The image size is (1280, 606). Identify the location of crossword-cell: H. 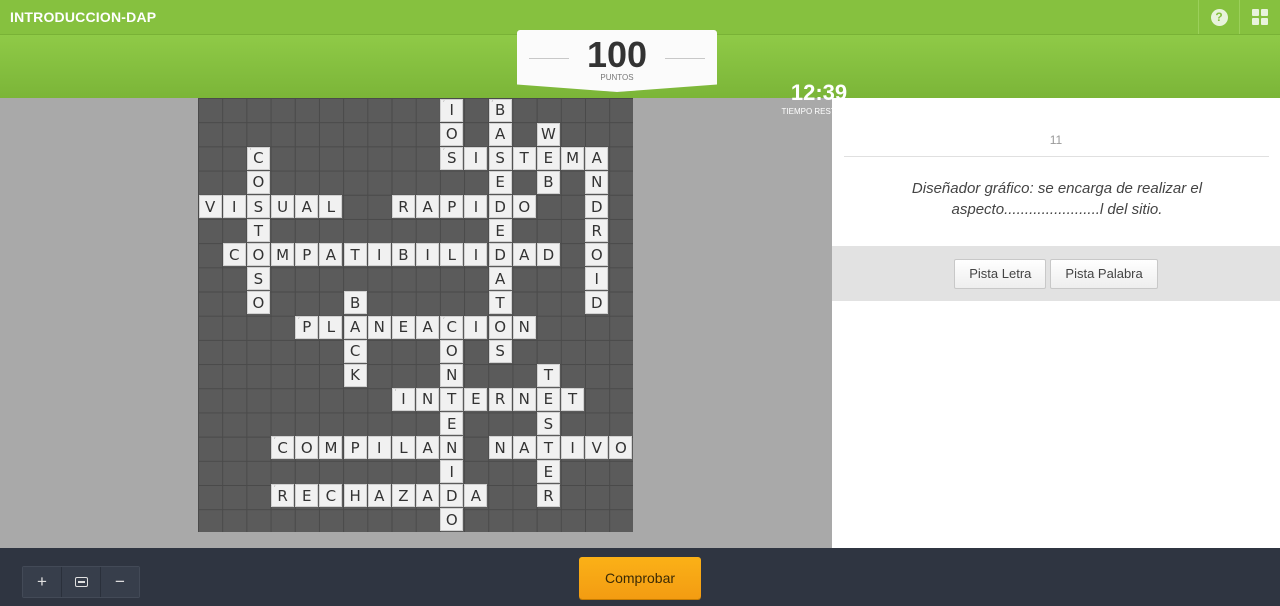
(355, 496).